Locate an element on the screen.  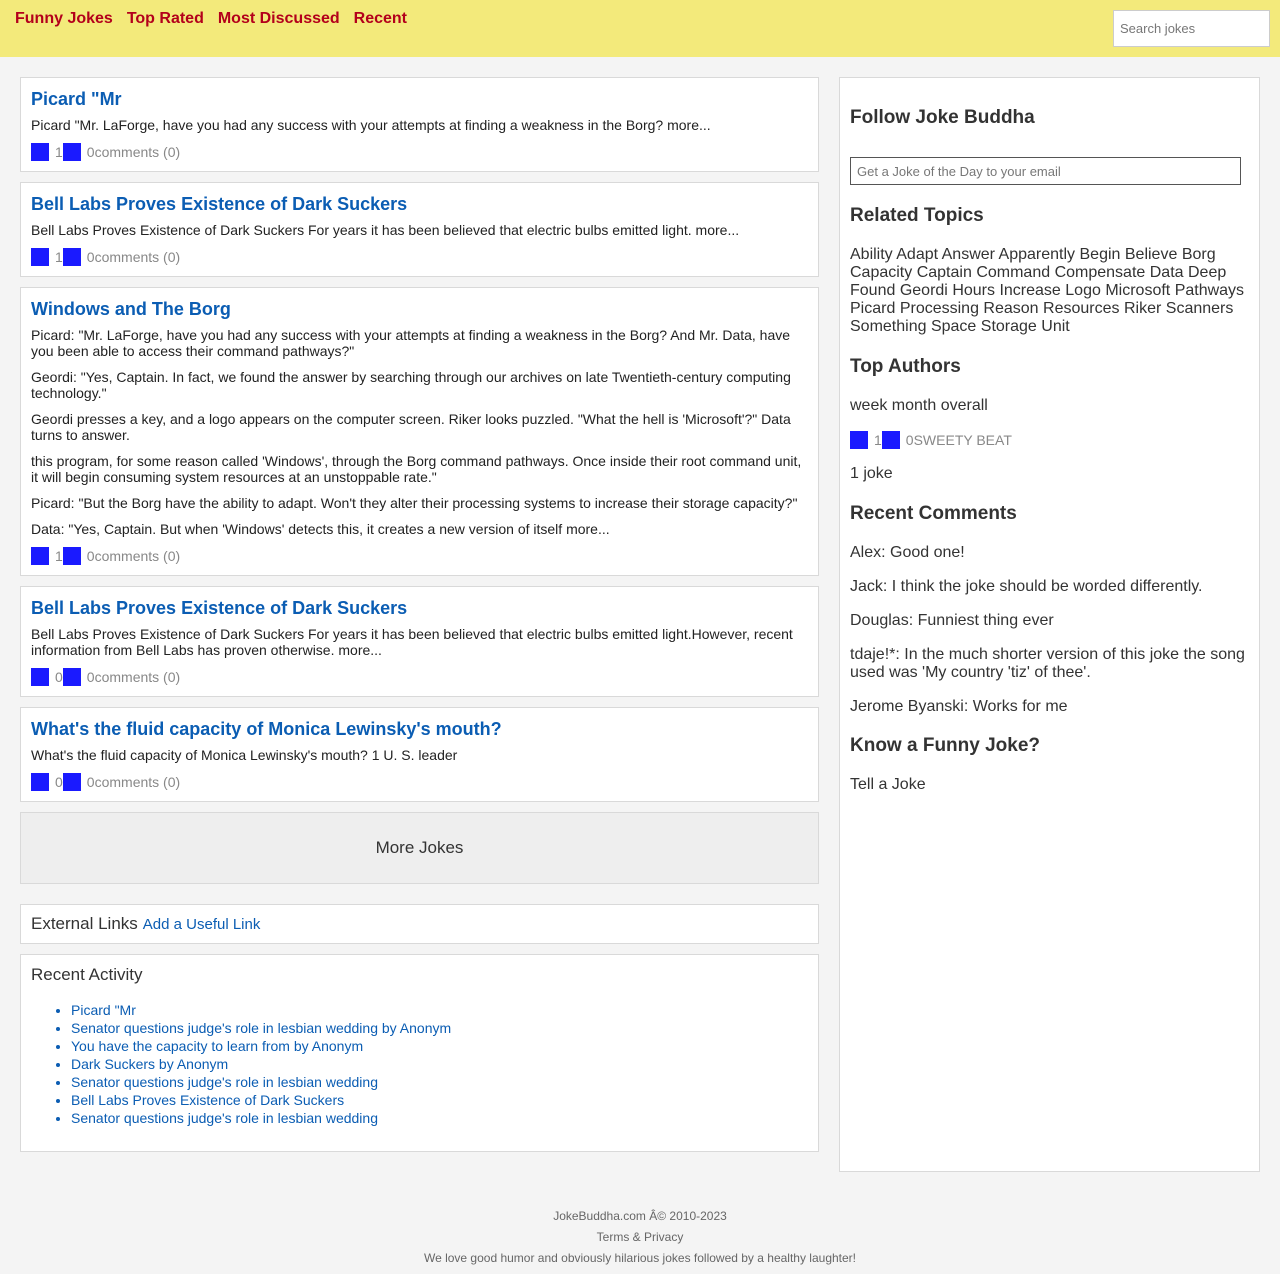
external-links: External Links Add a Useful Link is located at coordinates (419, 924).